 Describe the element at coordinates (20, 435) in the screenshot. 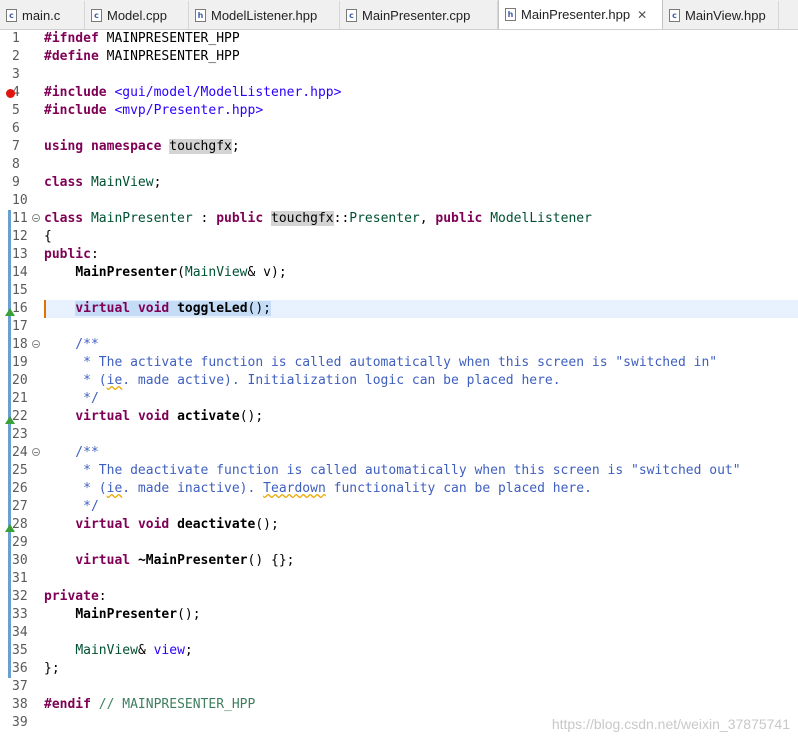

I see `line-gutter: 23` at that location.